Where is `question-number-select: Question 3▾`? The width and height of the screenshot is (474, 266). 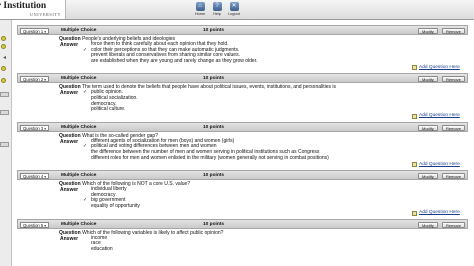 question-number-select: Question 3▾ is located at coordinates (34, 127).